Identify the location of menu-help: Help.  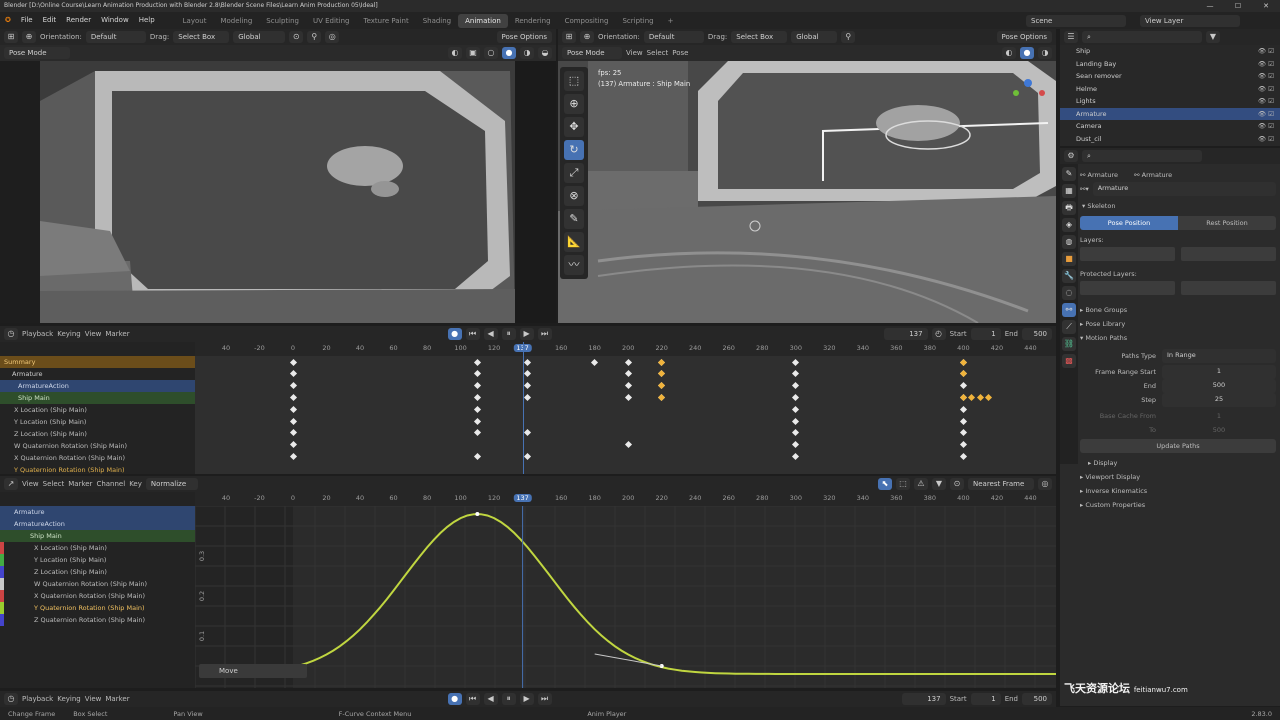
(147, 20).